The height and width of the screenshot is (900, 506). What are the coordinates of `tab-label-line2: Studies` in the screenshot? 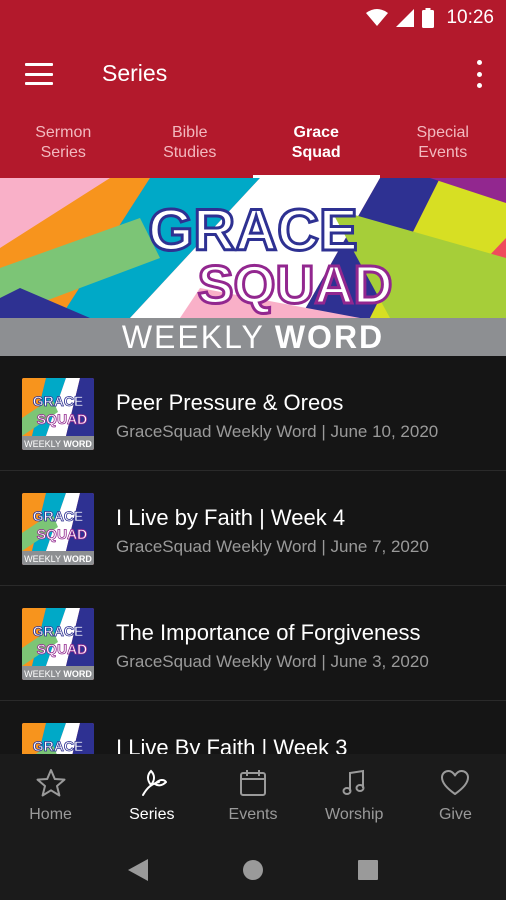 It's located at (190, 152).